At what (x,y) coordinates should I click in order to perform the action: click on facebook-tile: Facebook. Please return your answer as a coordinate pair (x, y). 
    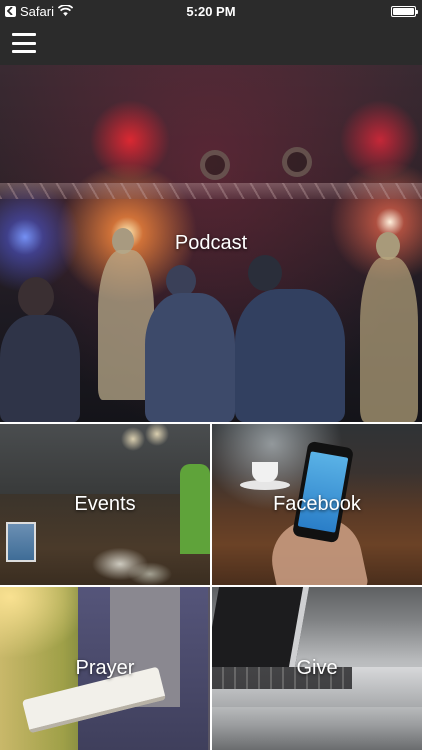
    Looking at the image, I should click on (317, 504).